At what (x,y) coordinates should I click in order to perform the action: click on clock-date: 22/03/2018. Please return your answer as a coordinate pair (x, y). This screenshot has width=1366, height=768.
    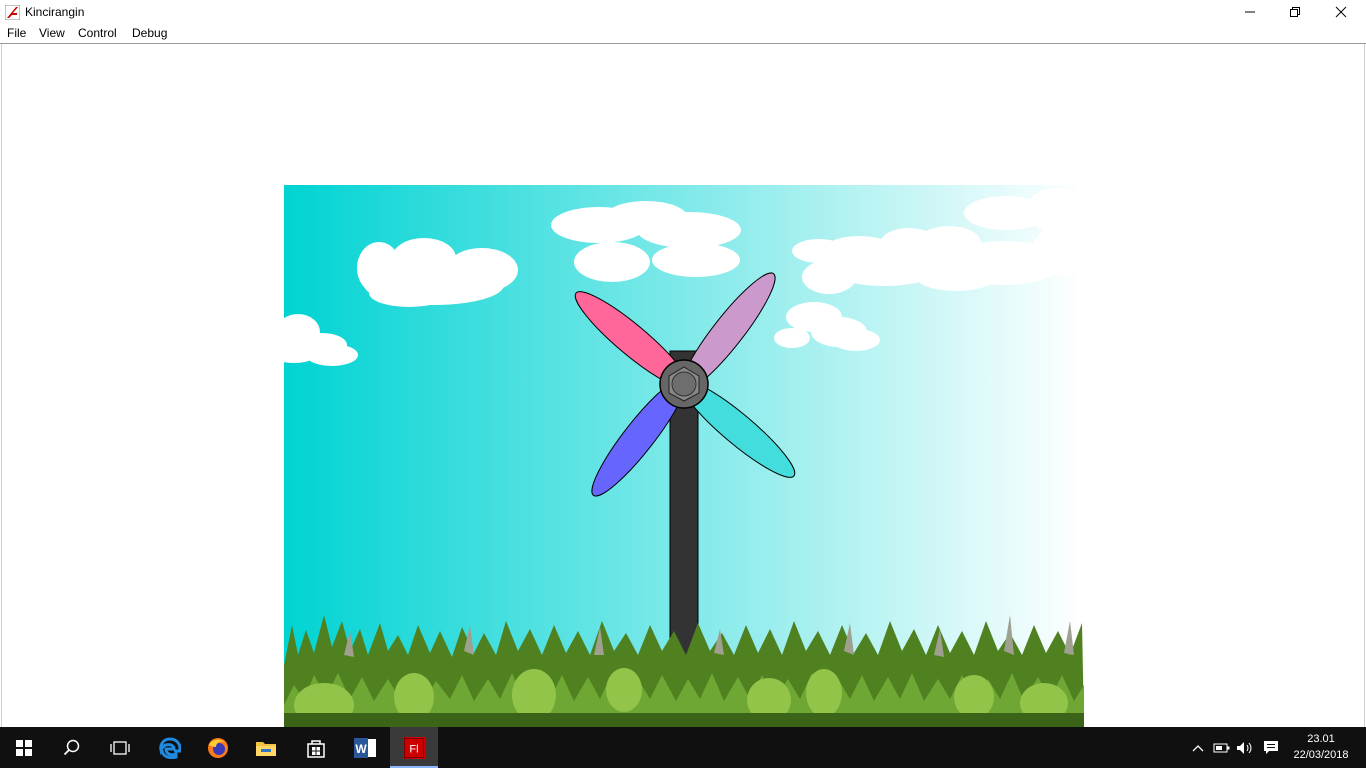
    Looking at the image, I should click on (1321, 755).